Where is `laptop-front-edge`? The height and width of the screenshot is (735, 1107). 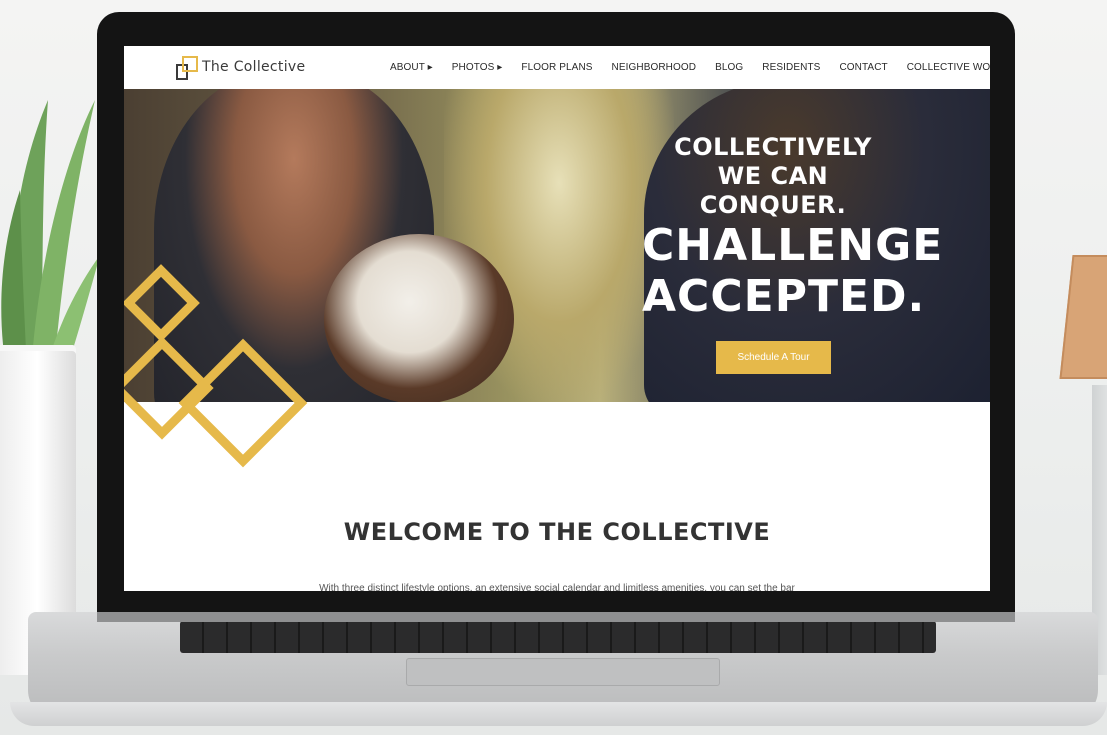
laptop-front-edge is located at coordinates (558, 714).